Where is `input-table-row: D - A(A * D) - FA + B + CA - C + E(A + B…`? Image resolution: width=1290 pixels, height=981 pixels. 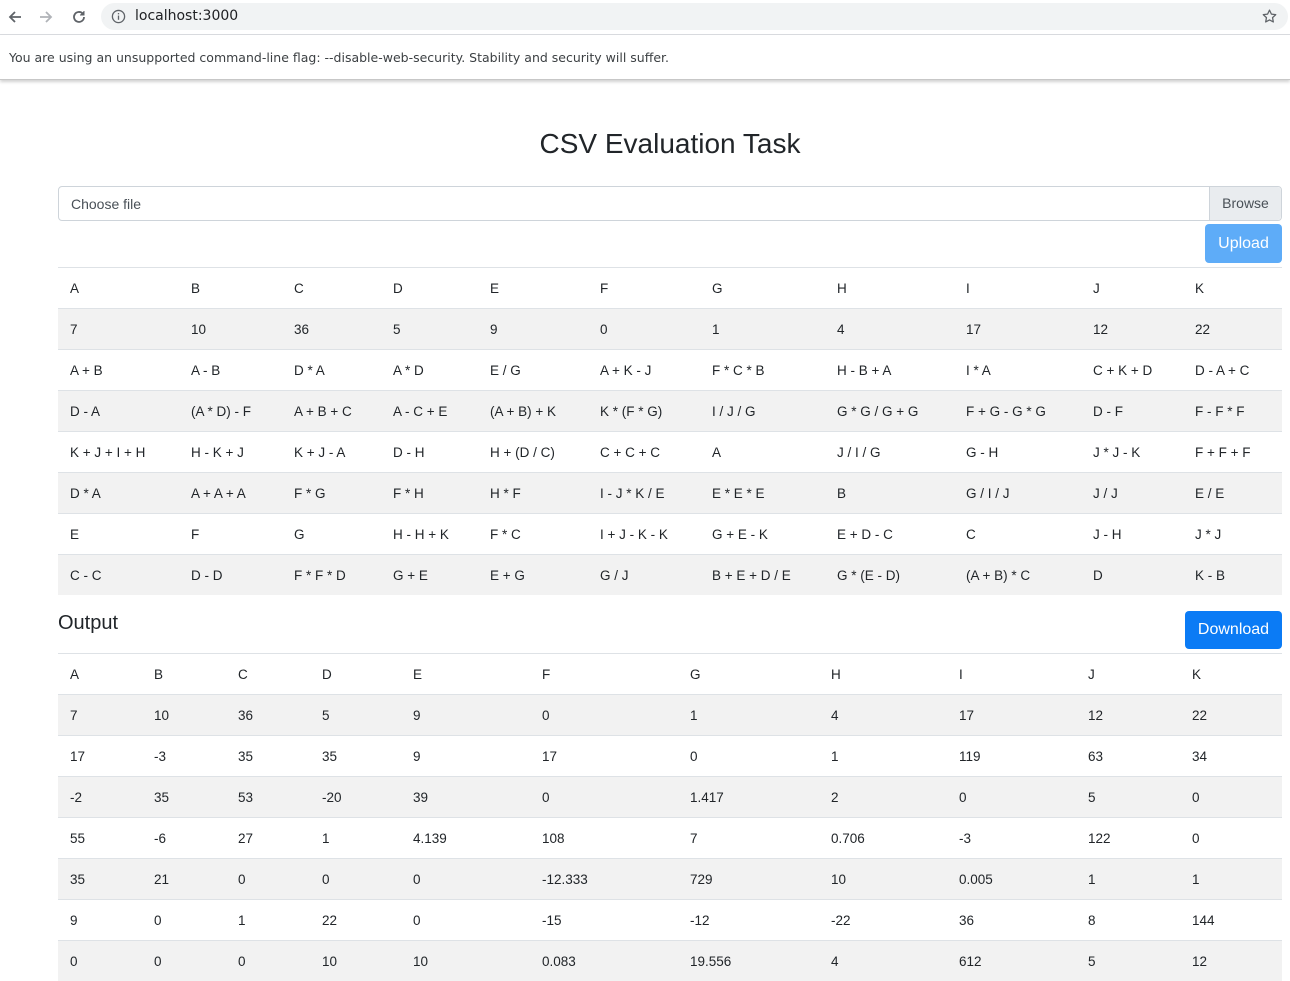 input-table-row: D - A(A * D) - FA + B + CA - C + E(A + B… is located at coordinates (670, 411).